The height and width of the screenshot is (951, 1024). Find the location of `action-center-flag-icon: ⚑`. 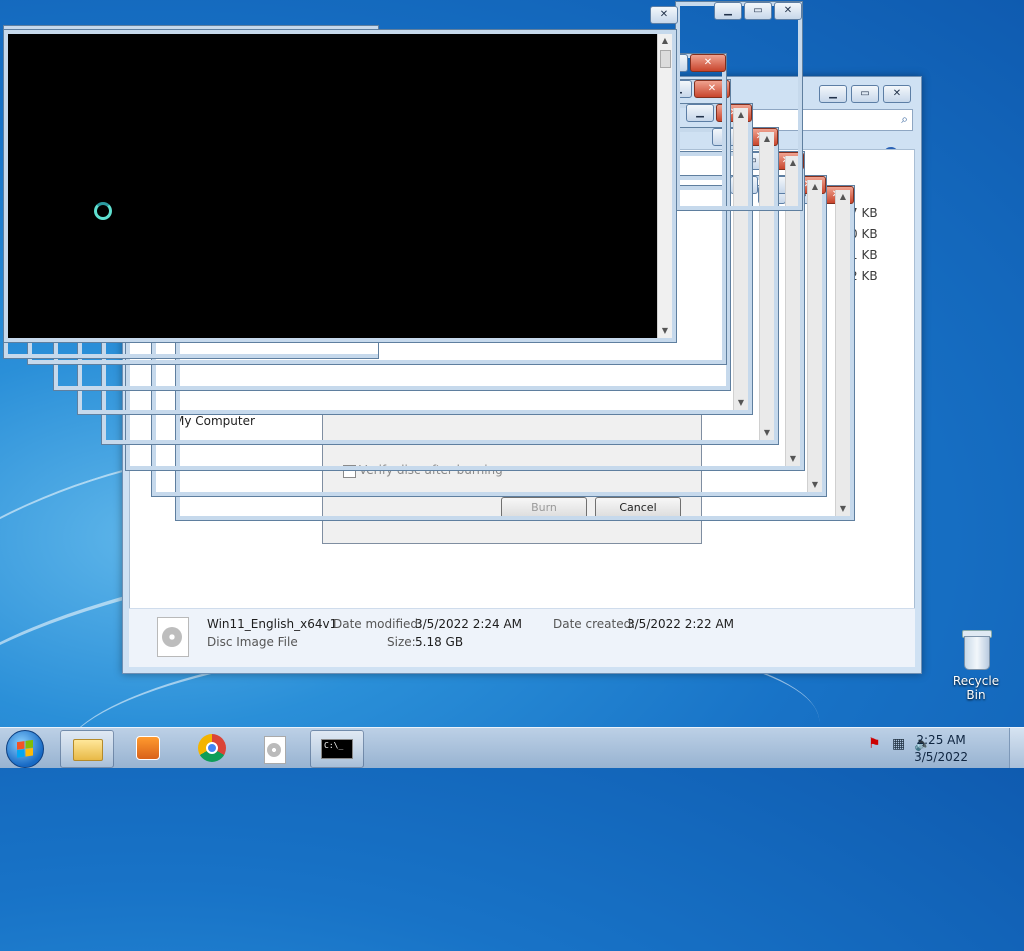

action-center-flag-icon: ⚑ is located at coordinates (874, 744).